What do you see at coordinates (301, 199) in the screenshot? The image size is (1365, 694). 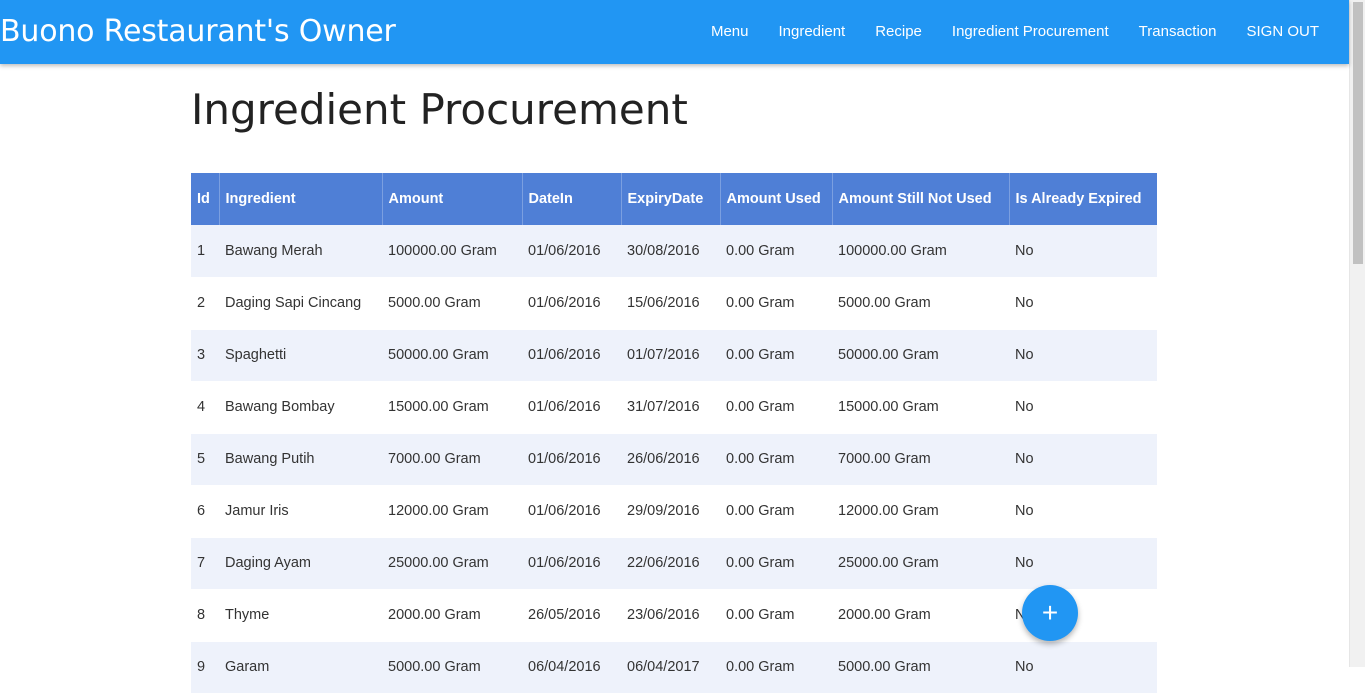 I see `column-header-ingredient: Ingredient` at bounding box center [301, 199].